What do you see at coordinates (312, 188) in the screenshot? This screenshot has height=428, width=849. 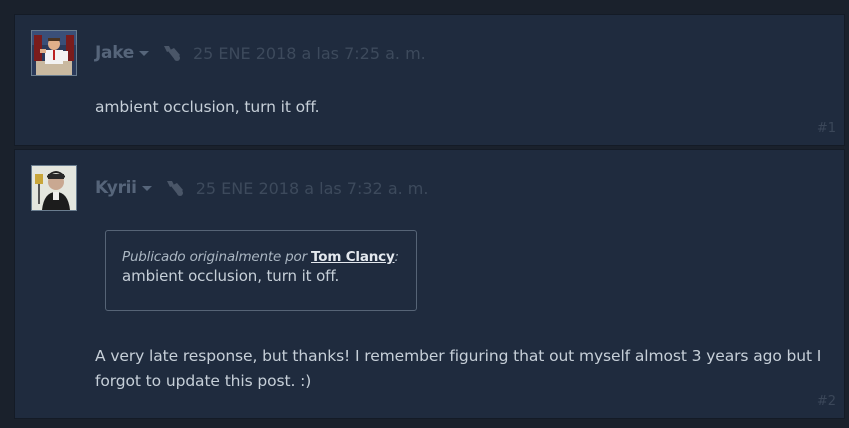 I see `post-timestamp: 25 ENE 2018 a las 7:32 a. m.` at bounding box center [312, 188].